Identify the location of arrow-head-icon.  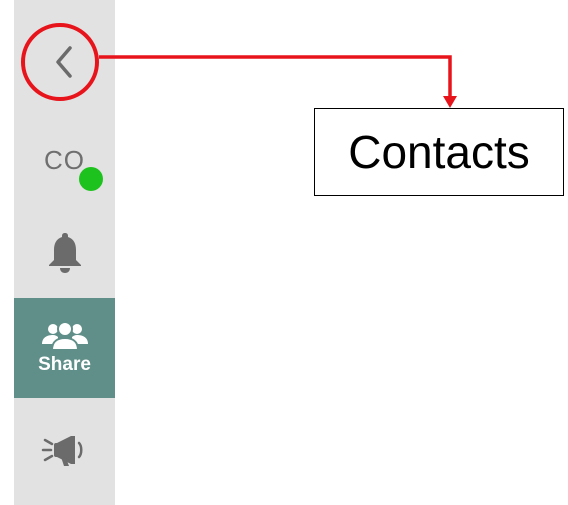
(450, 102).